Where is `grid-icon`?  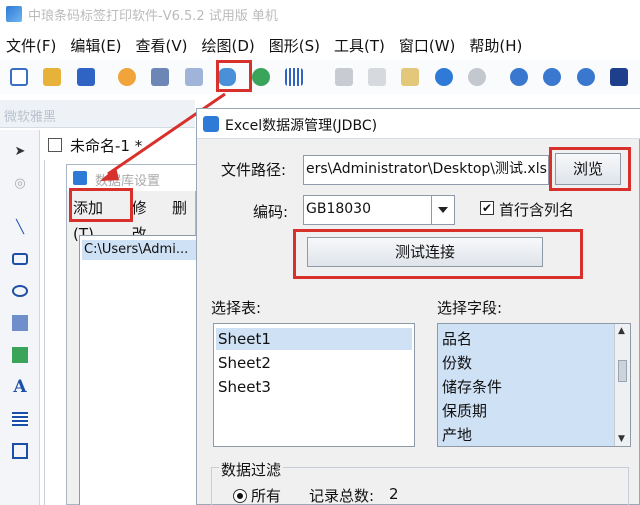
grid-icon is located at coordinates (294, 77).